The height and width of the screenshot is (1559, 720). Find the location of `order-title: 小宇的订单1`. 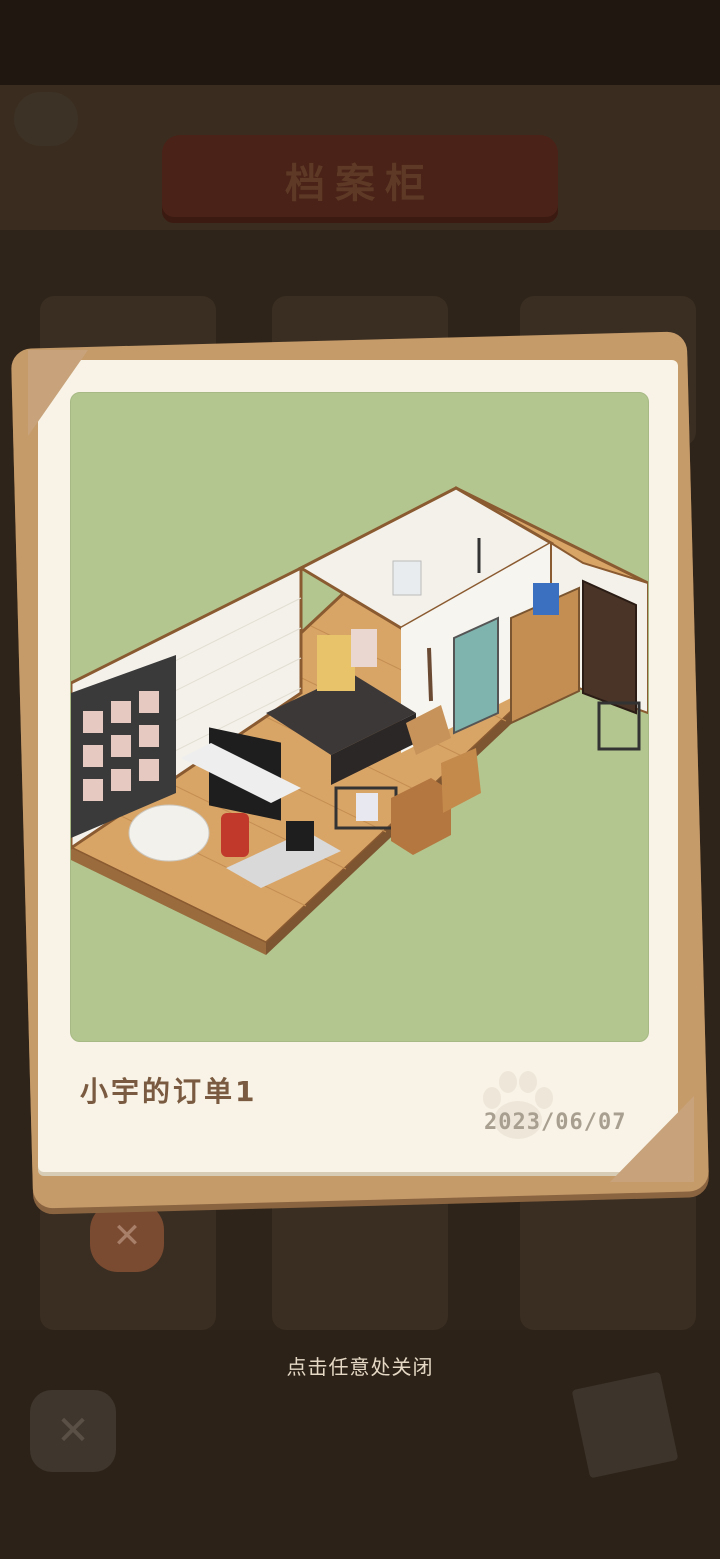

order-title: 小宇的订单1 is located at coordinates (169, 1091).